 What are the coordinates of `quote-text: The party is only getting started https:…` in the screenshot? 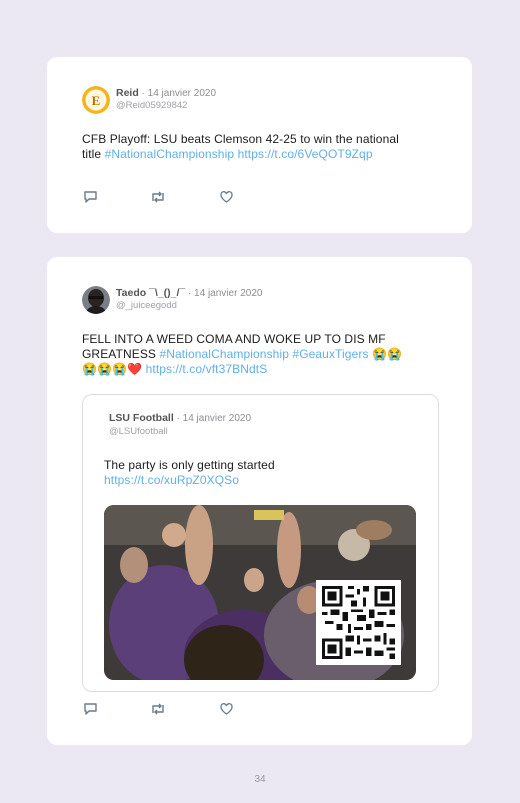 It's located at (264, 473).